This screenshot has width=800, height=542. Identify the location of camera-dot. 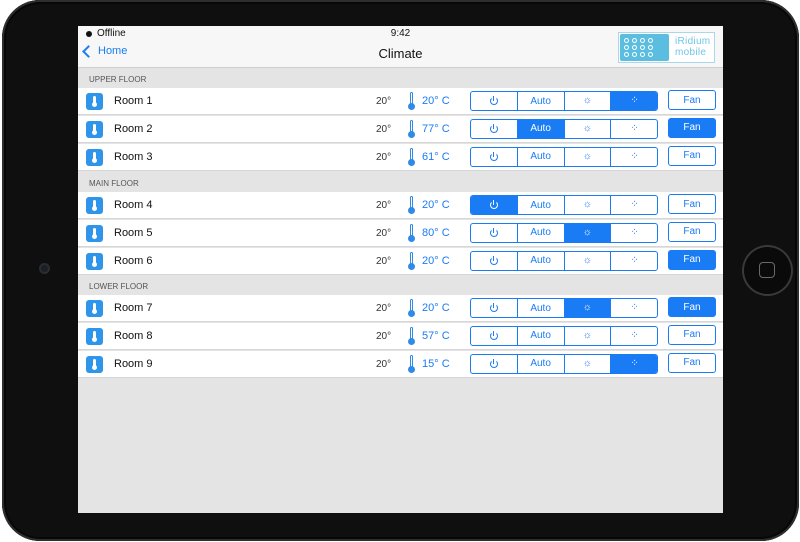
(44, 268).